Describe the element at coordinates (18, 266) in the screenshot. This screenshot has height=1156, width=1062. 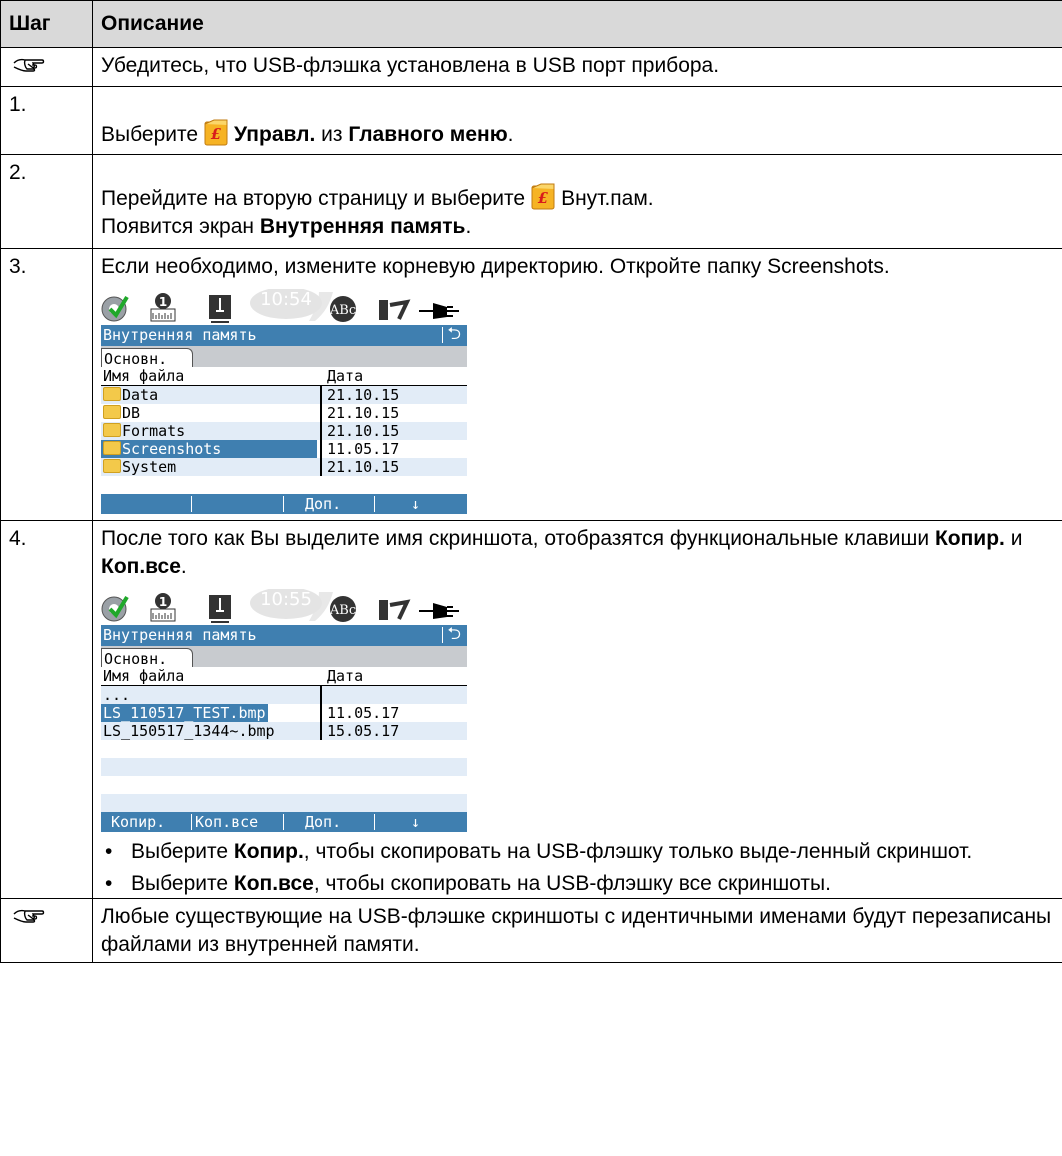
I see `step-number: 3.` at that location.